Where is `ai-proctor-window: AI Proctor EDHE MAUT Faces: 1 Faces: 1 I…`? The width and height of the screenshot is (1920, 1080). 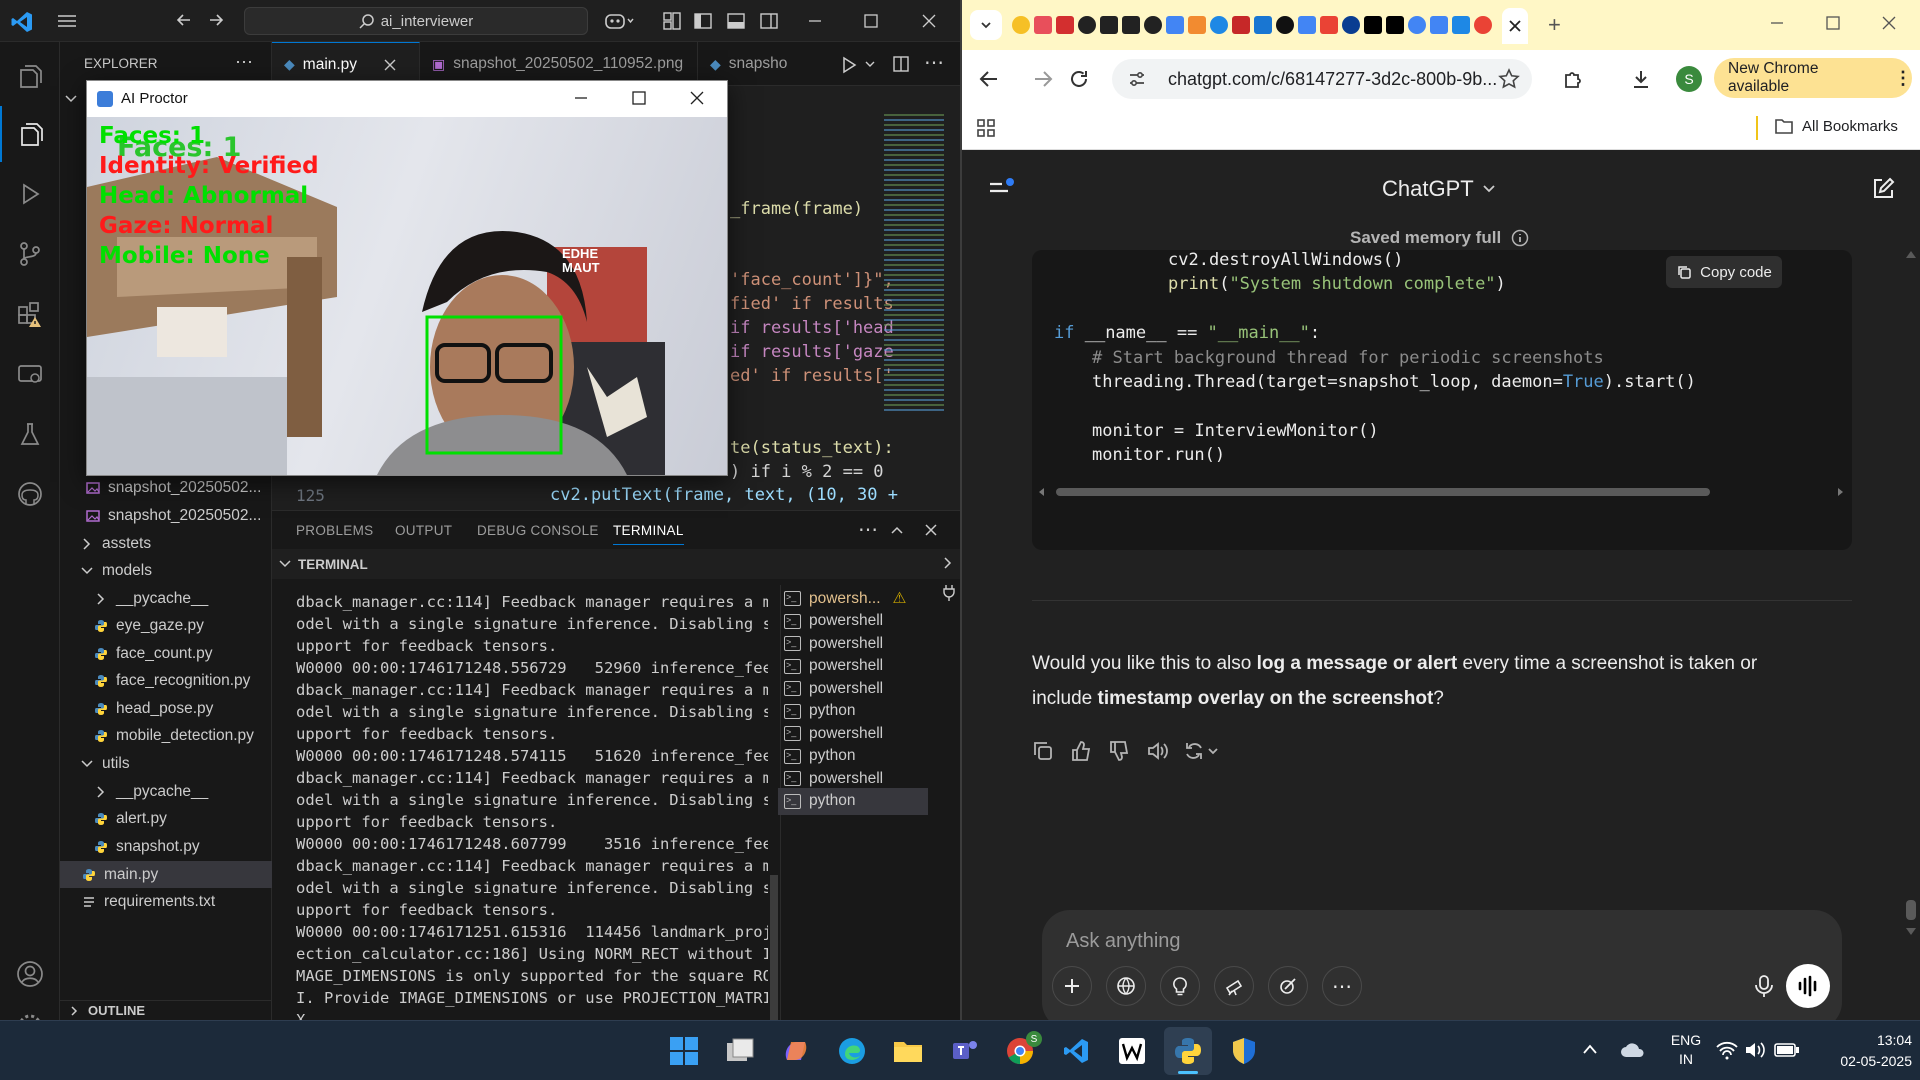
ai-proctor-window: AI Proctor EDHE MAUT Faces: 1 Faces: 1 I… is located at coordinates (407, 278).